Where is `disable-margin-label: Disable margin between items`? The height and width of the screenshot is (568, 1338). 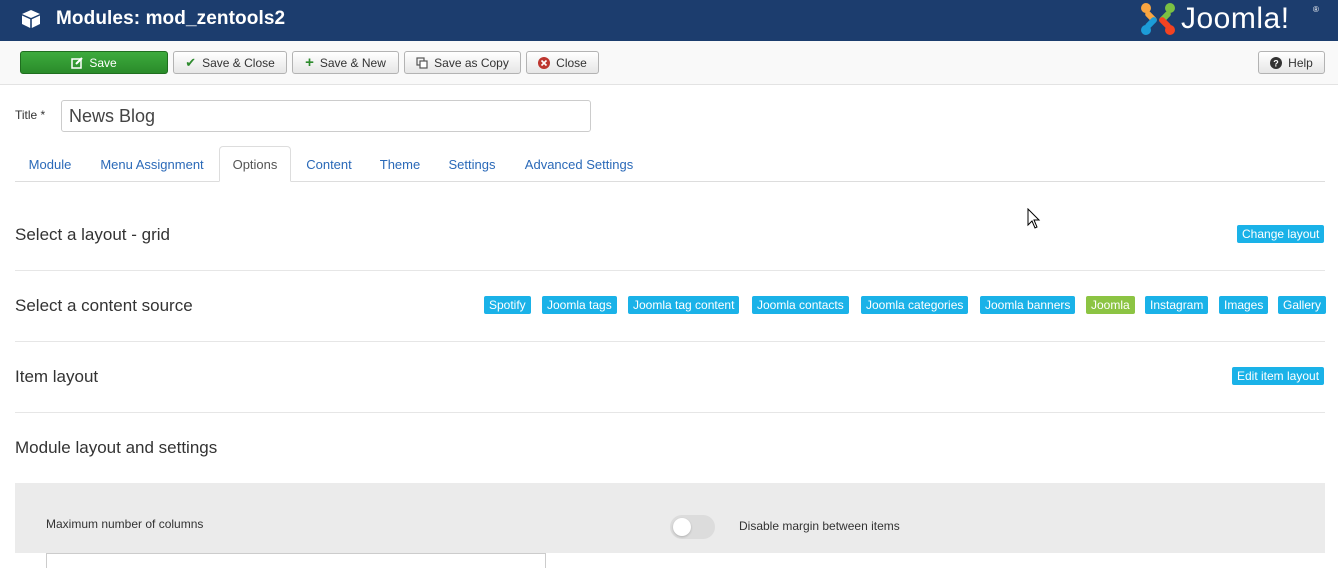
disable-margin-label: Disable margin between items is located at coordinates (819, 526).